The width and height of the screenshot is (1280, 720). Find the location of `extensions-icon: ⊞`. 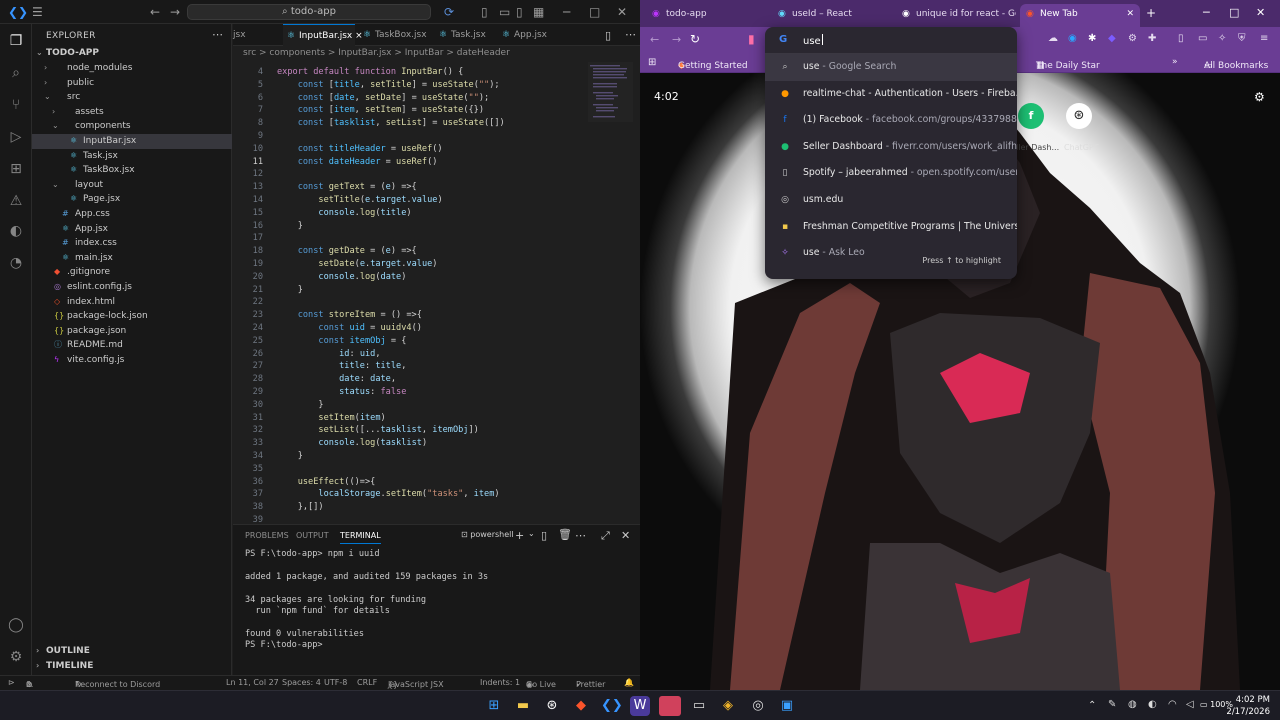

extensions-icon: ⊞ is located at coordinates (16, 169).